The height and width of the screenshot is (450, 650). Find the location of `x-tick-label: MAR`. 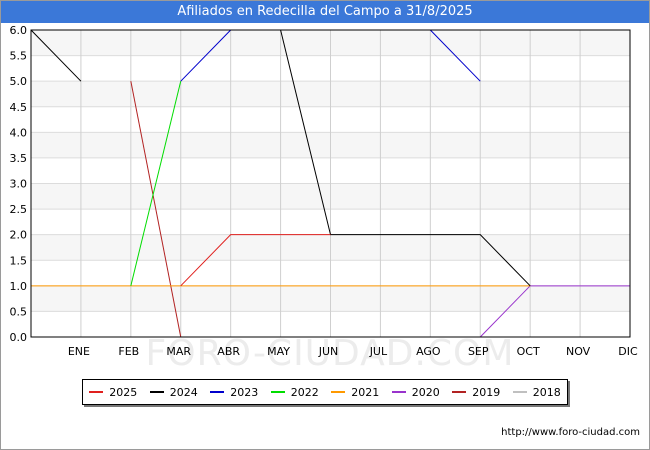

x-tick-label: MAR is located at coordinates (178, 351).